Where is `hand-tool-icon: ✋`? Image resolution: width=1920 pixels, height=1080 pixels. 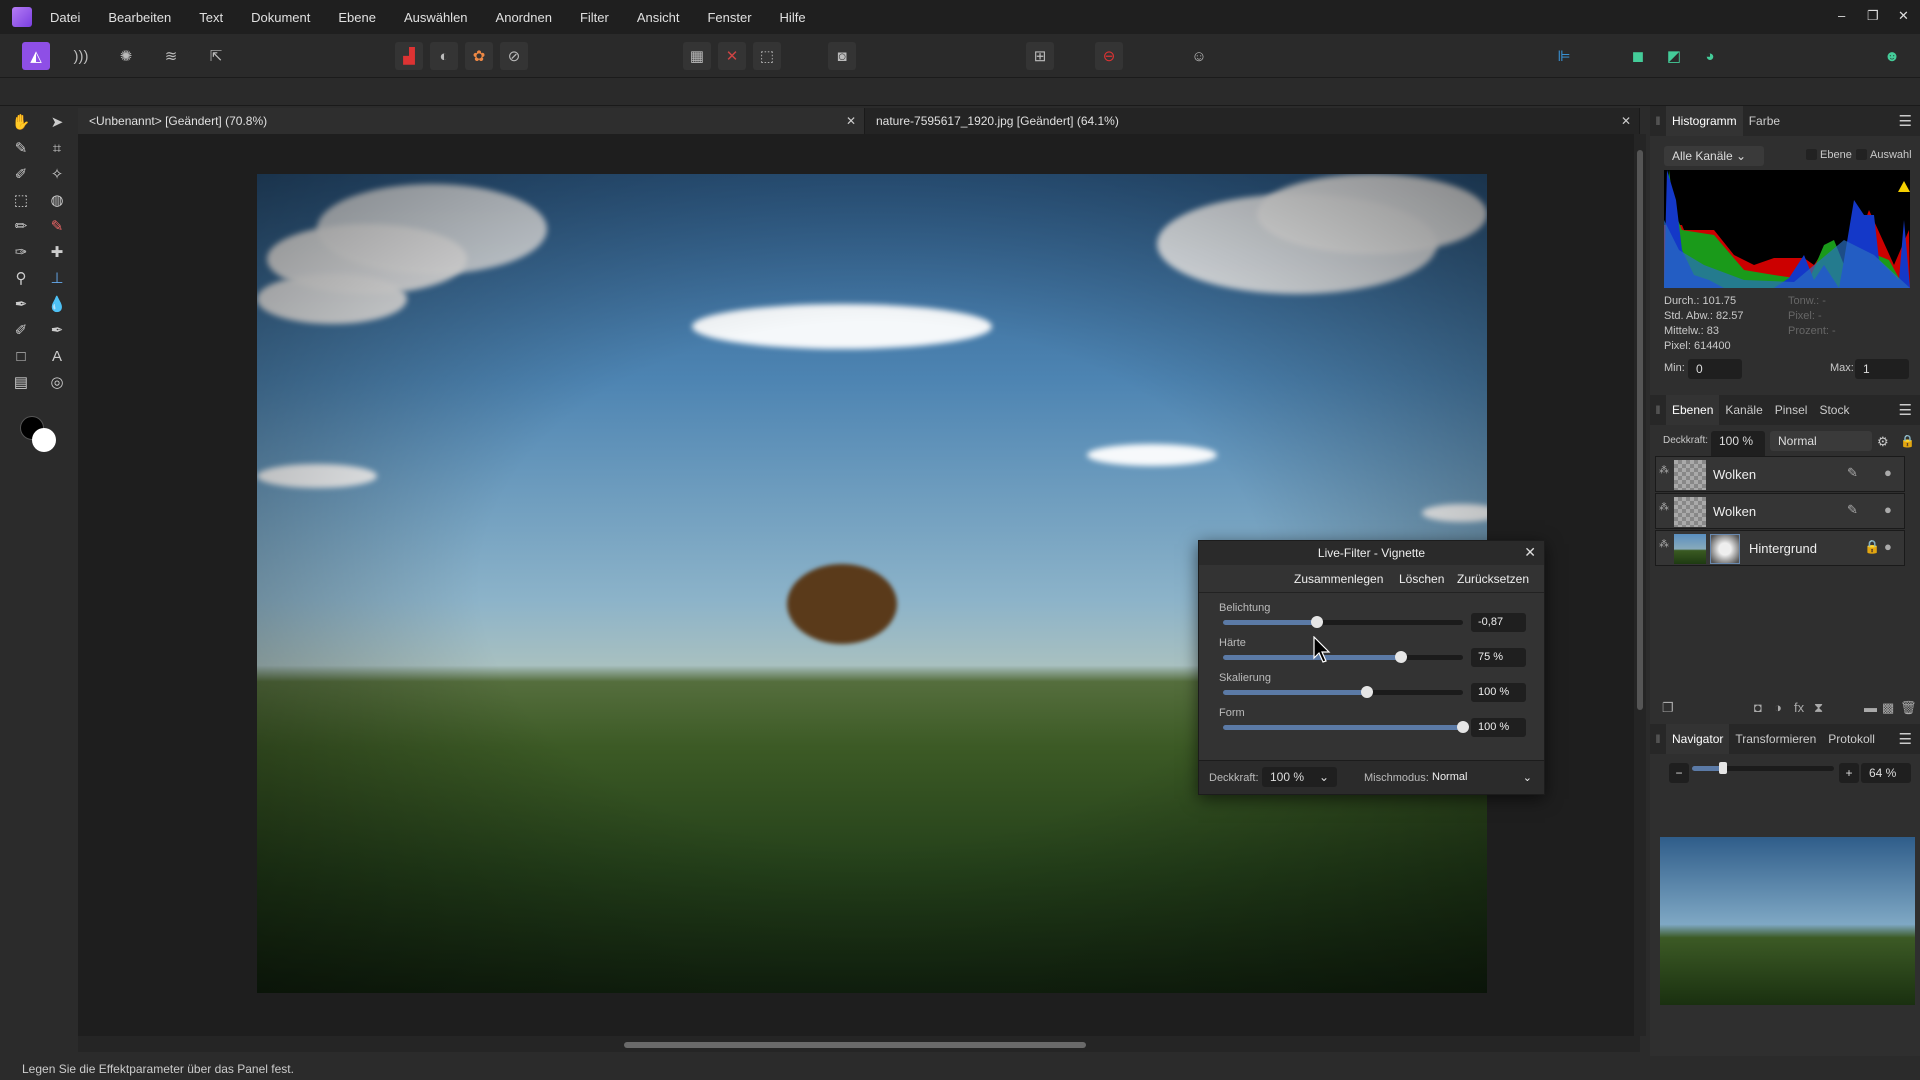 hand-tool-icon: ✋ is located at coordinates (21, 123).